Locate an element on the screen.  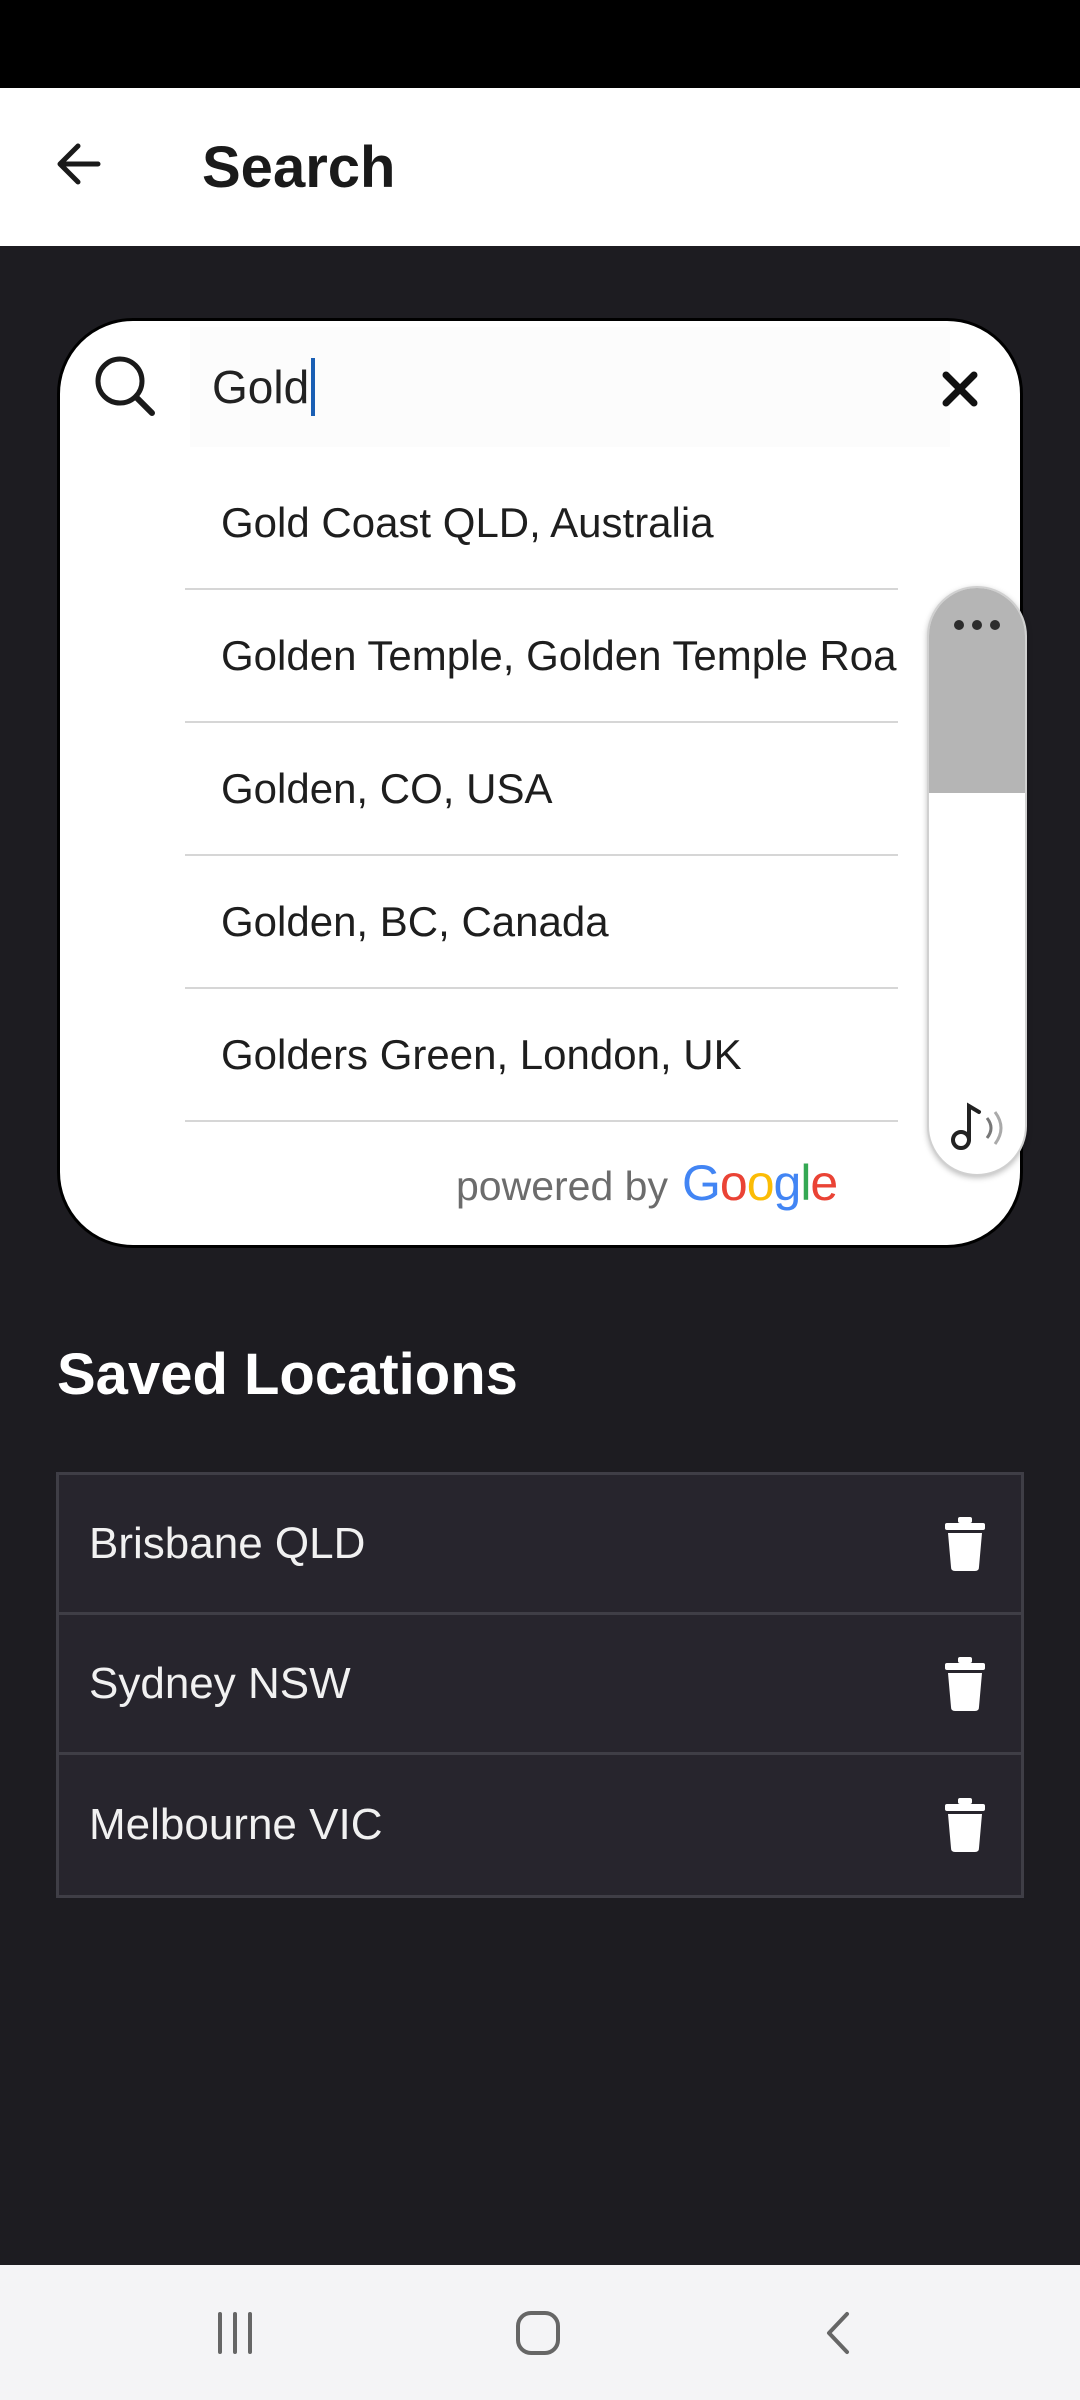
arrow-left-icon is located at coordinates (79, 164).